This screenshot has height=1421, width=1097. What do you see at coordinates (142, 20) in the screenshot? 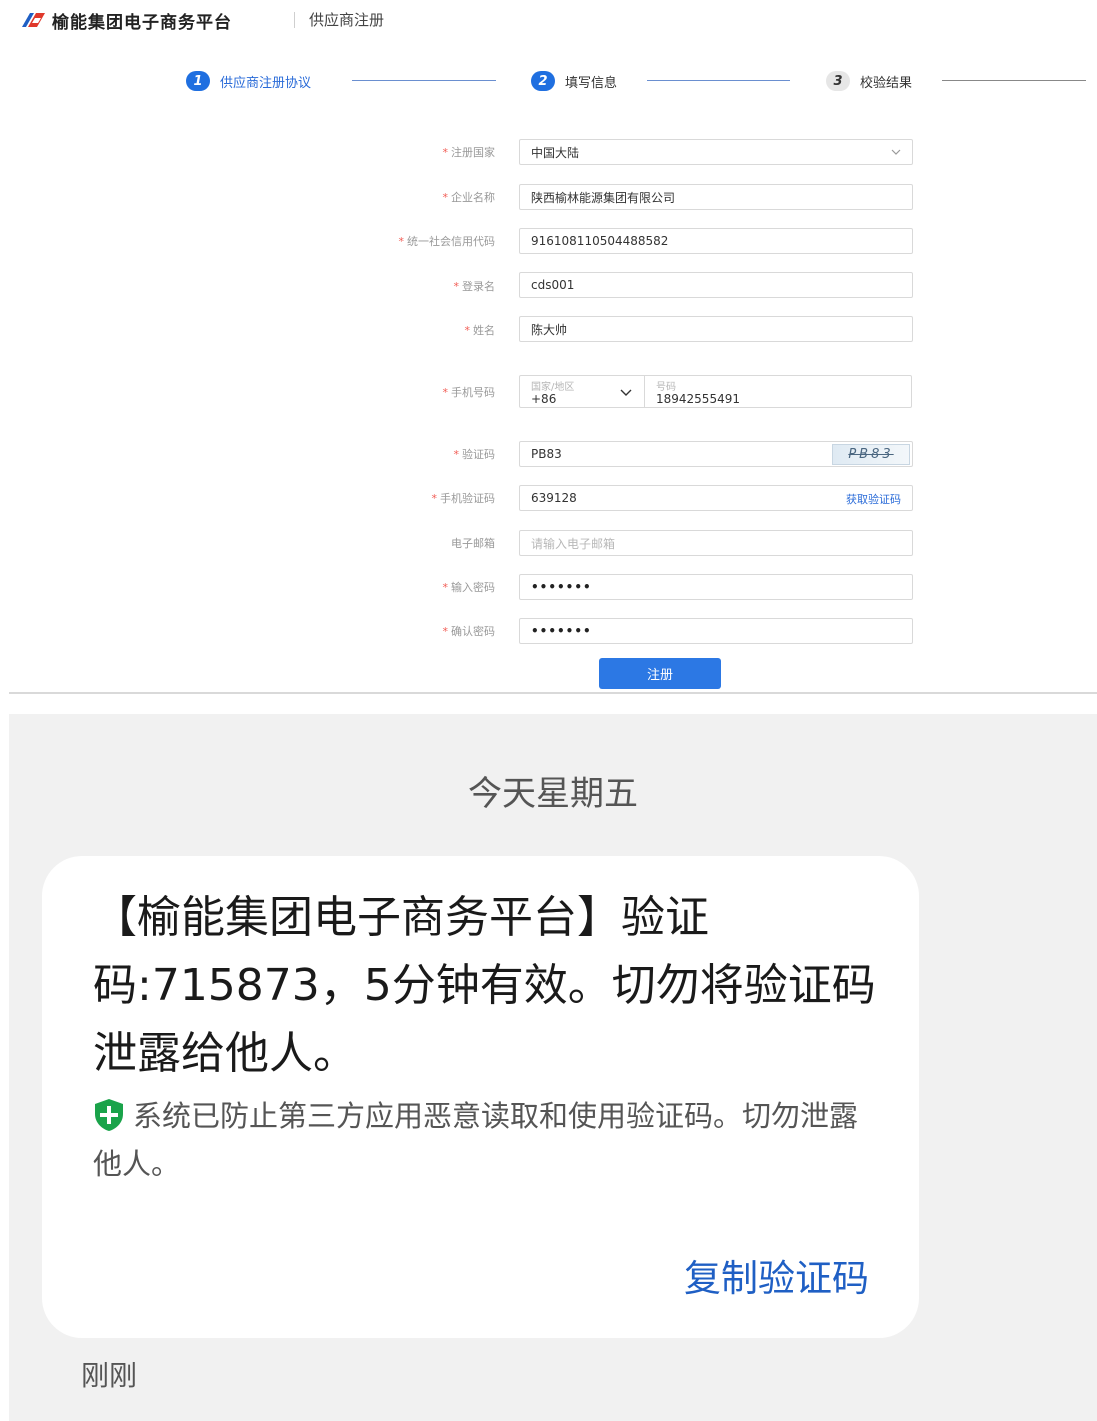
I see `brand-name: 榆能集团电子商务平台` at bounding box center [142, 20].